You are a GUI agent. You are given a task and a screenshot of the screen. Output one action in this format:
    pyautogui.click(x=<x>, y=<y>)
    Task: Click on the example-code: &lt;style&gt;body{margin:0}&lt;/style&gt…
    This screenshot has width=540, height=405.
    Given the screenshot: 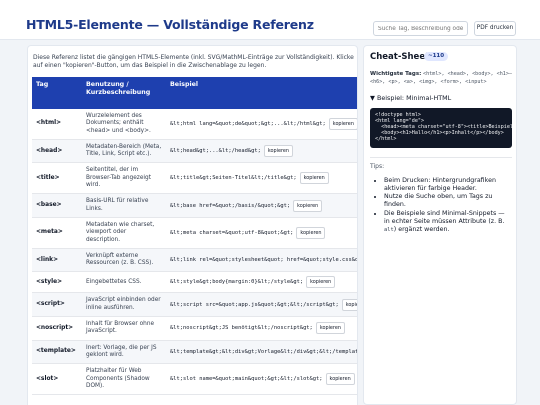 What is the action you would take?
    pyautogui.click(x=237, y=282)
    